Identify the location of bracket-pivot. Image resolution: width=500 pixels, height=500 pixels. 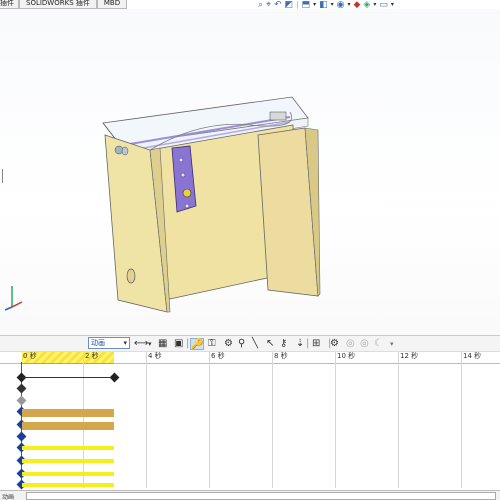
(187, 193).